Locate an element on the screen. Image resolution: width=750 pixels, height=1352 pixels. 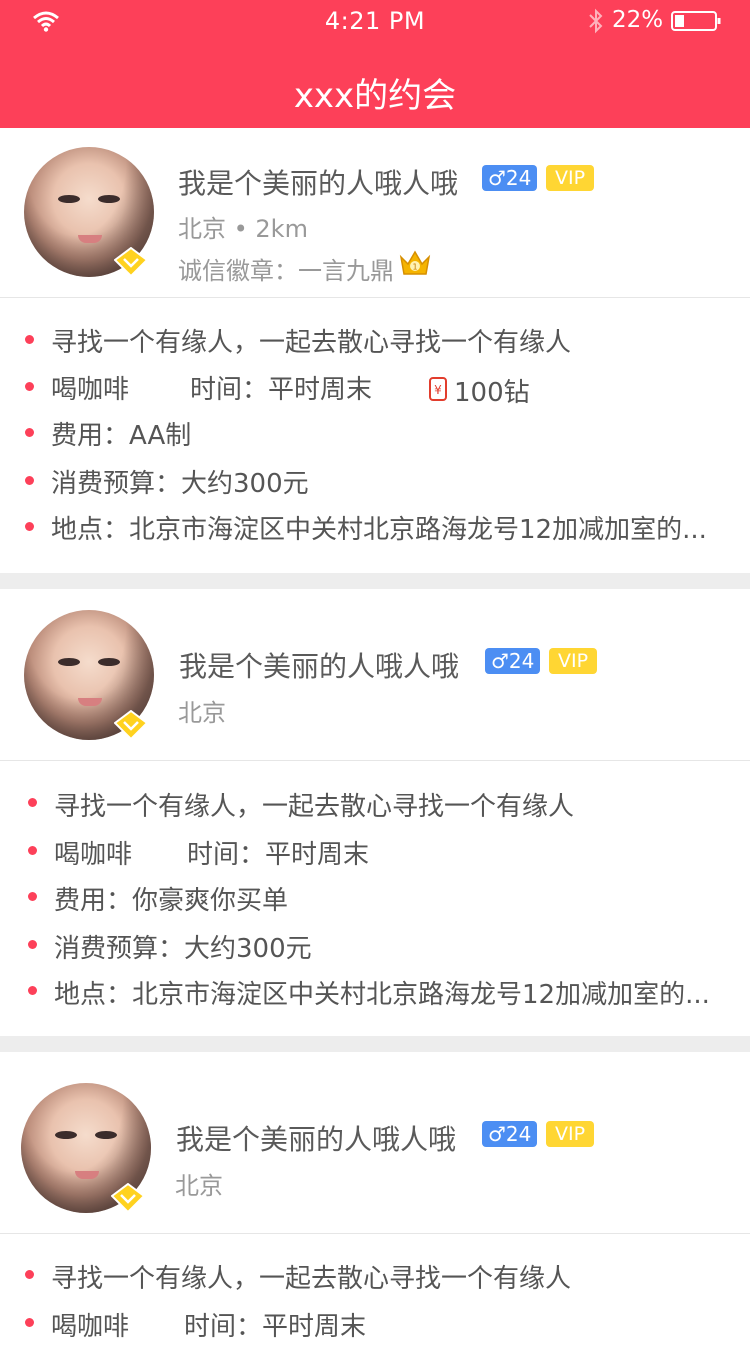
battery-icon is located at coordinates (696, 21).